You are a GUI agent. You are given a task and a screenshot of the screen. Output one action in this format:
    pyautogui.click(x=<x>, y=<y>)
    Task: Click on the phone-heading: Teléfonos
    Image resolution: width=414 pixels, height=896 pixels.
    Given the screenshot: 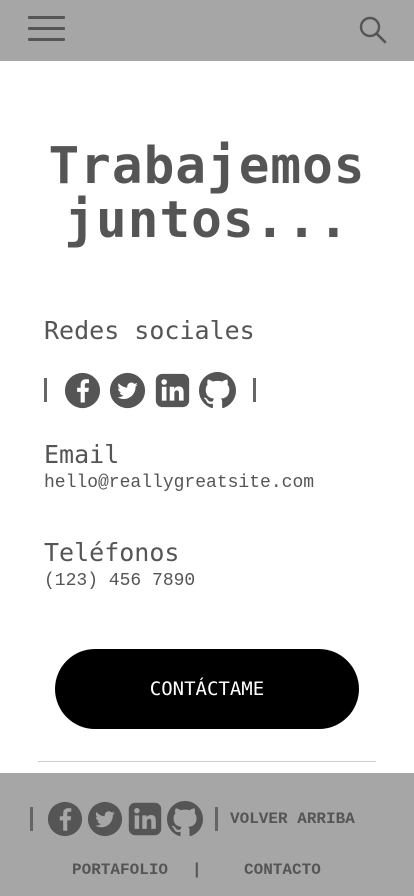 What is the action you would take?
    pyautogui.click(x=112, y=552)
    